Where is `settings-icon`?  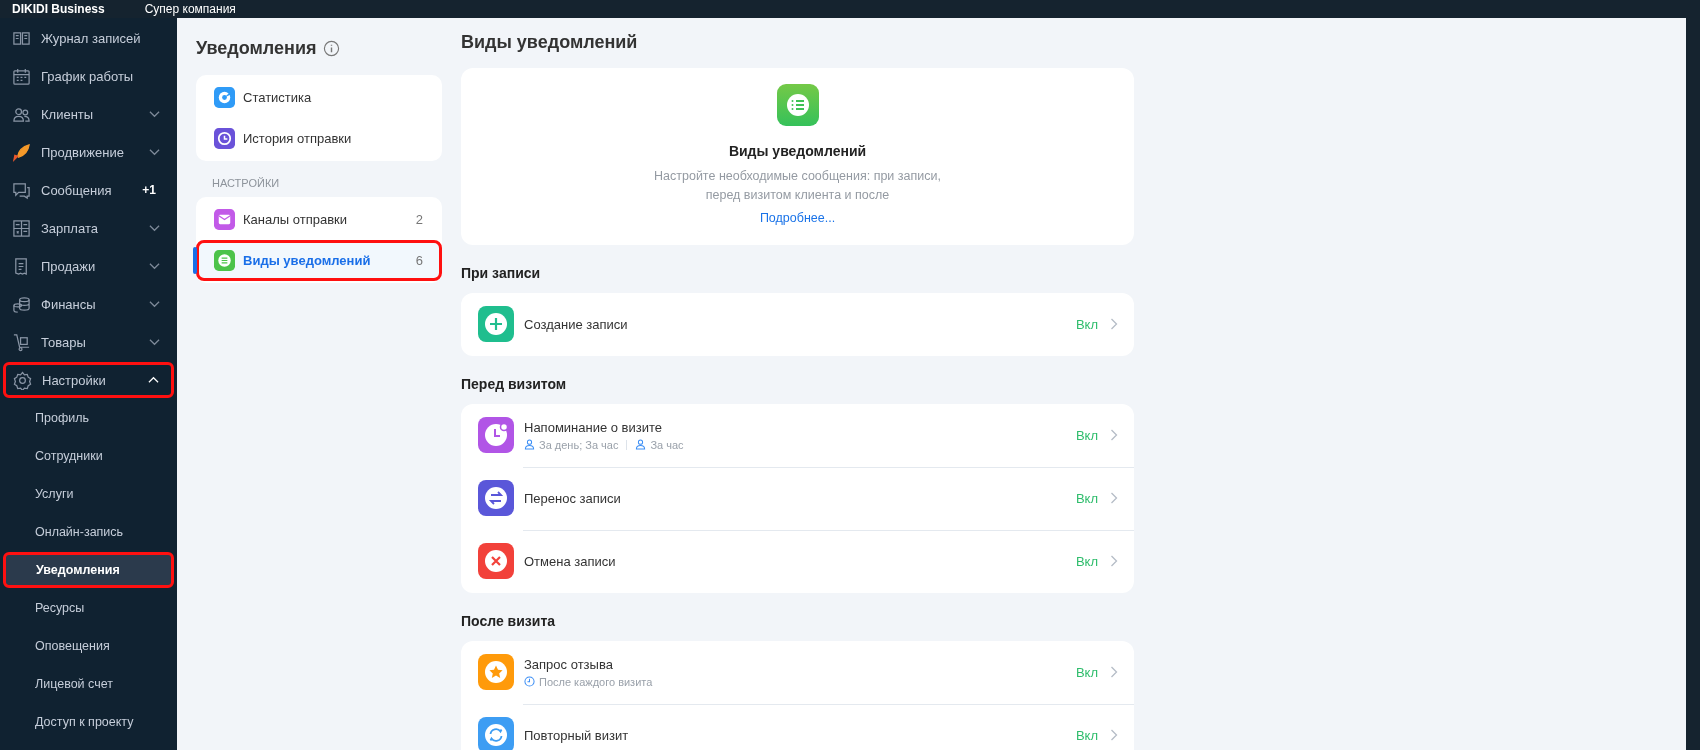 settings-icon is located at coordinates (22, 380).